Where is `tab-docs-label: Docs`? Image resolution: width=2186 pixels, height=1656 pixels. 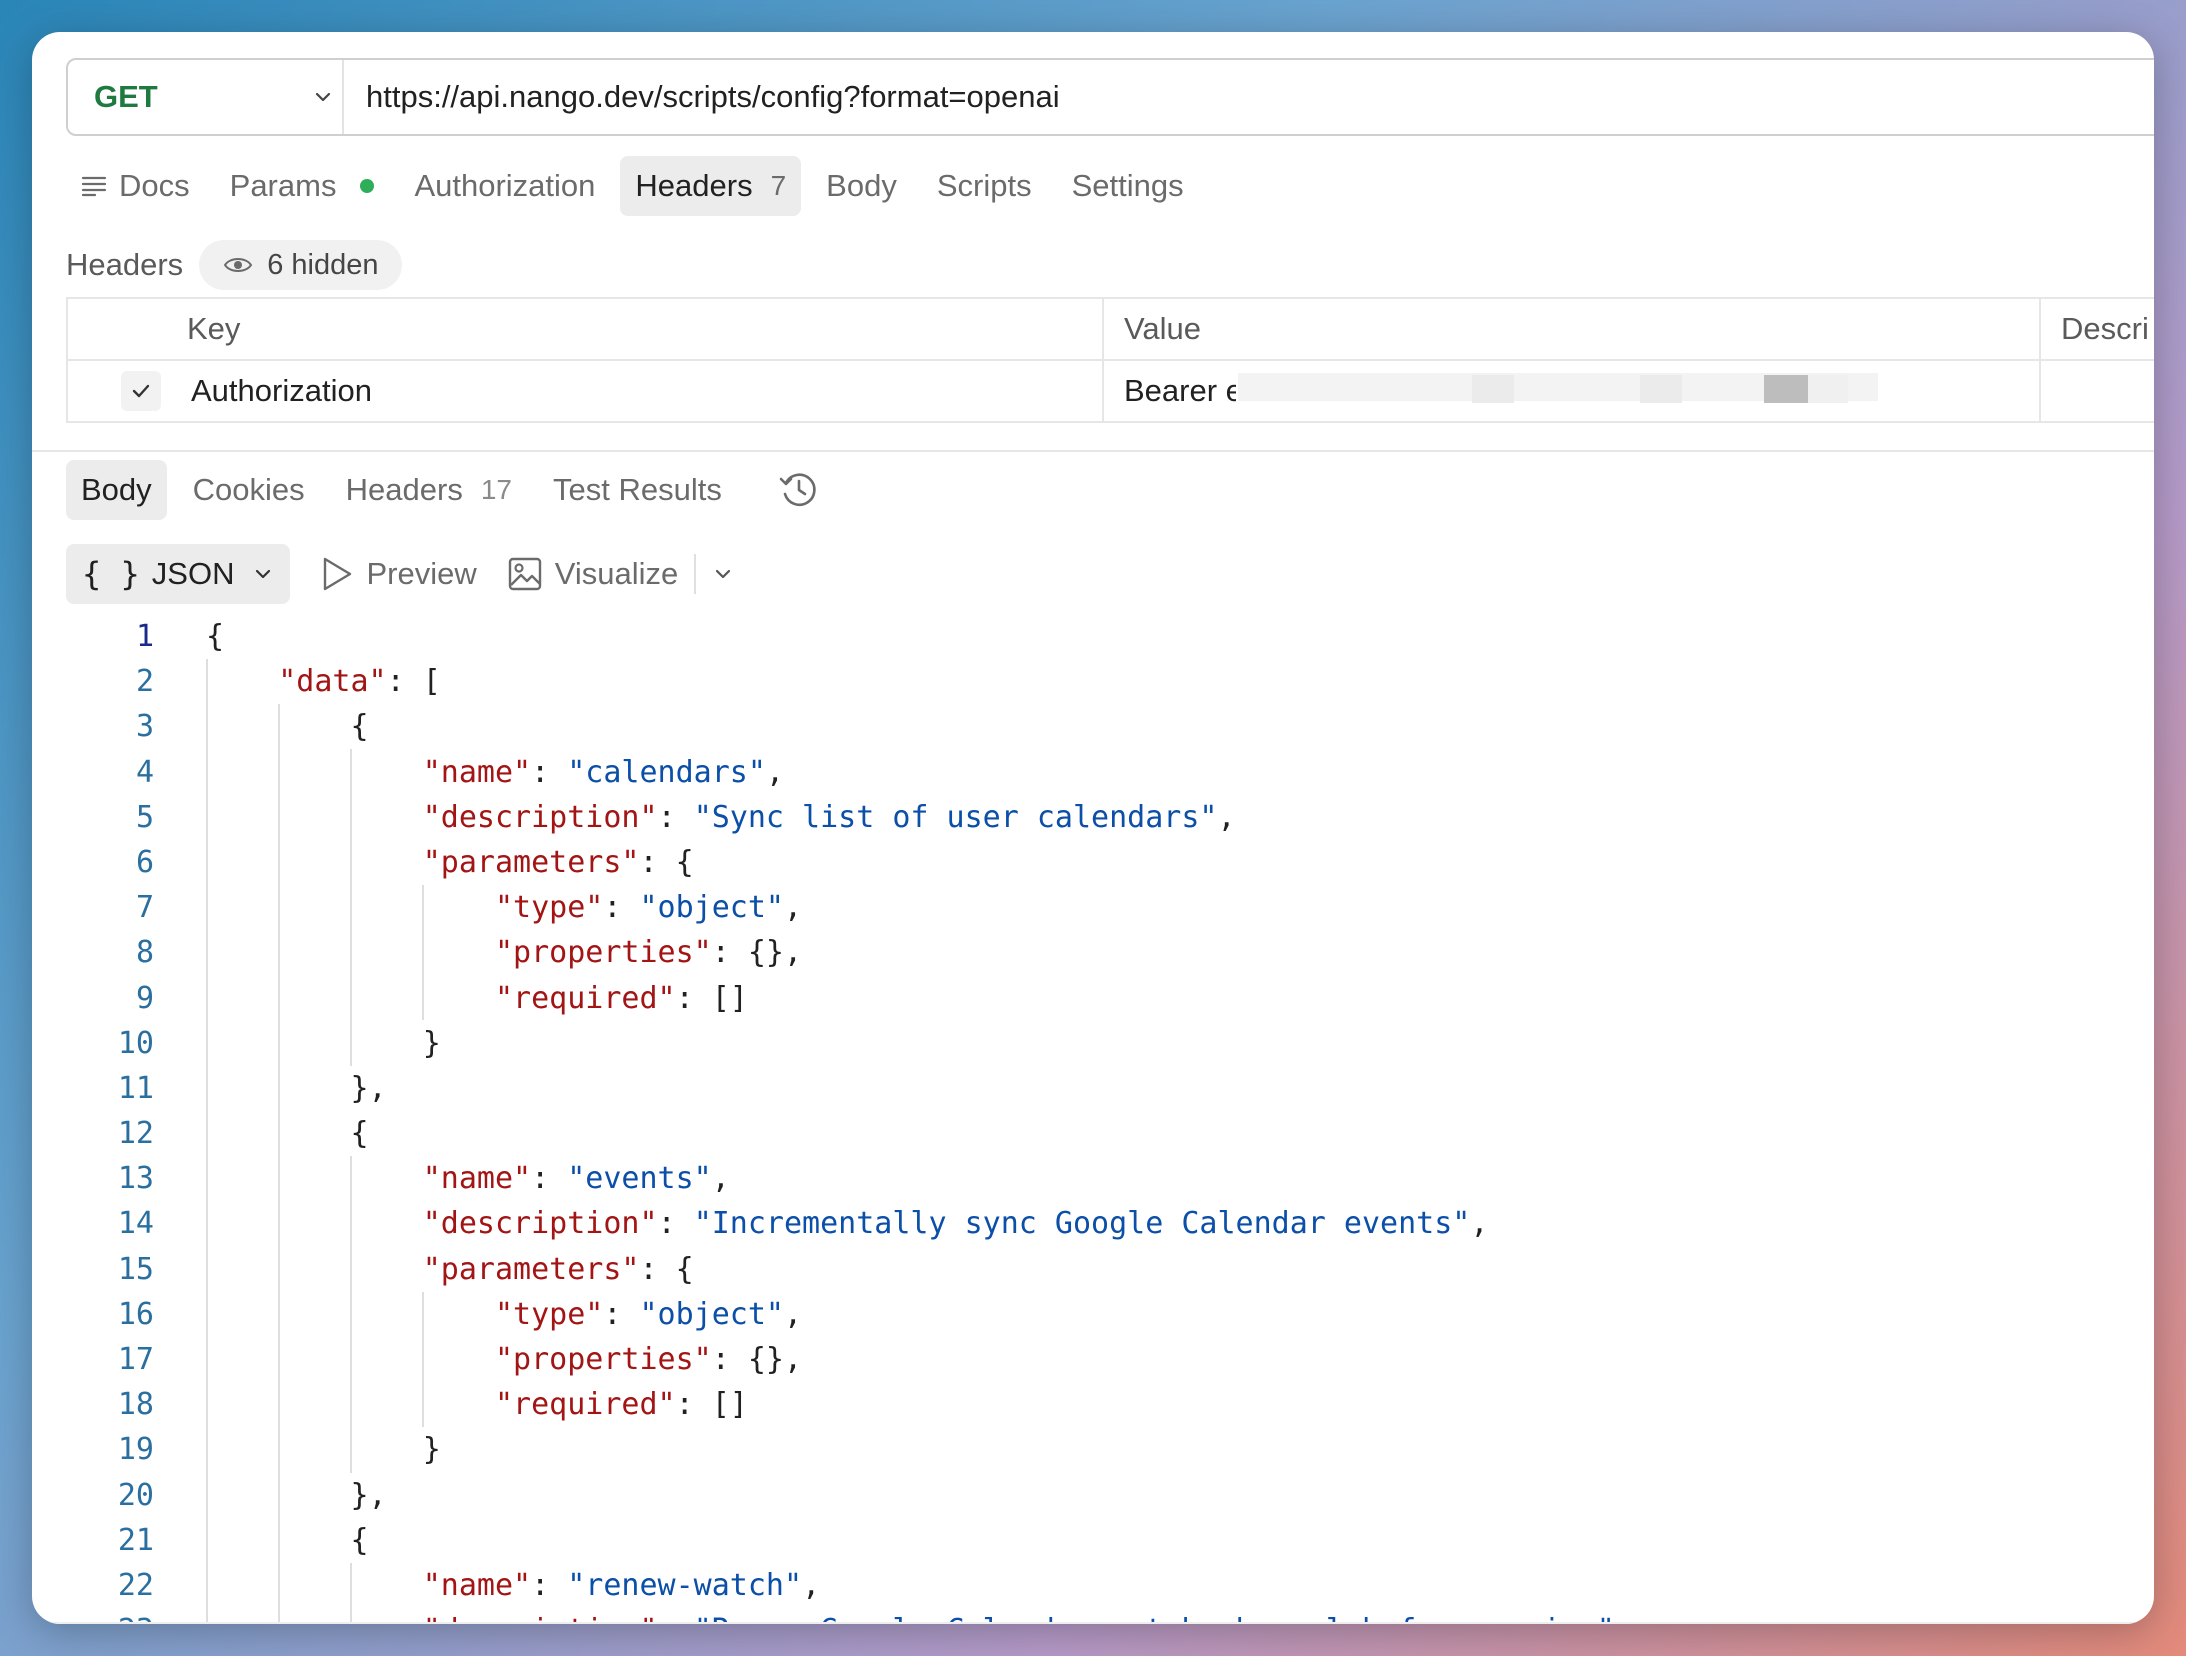 tab-docs-label: Docs is located at coordinates (154, 185).